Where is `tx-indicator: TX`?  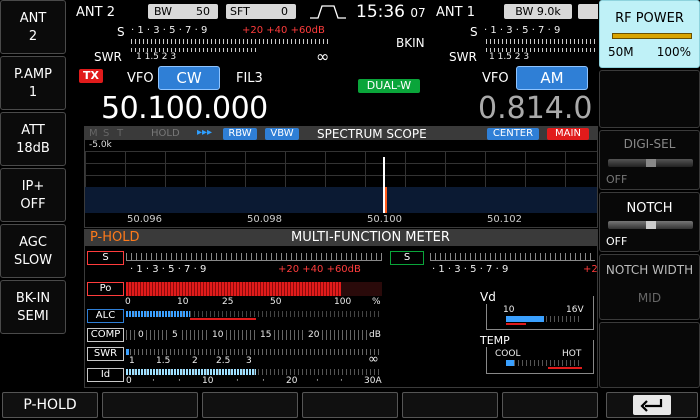
tx-indicator: TX is located at coordinates (91, 76).